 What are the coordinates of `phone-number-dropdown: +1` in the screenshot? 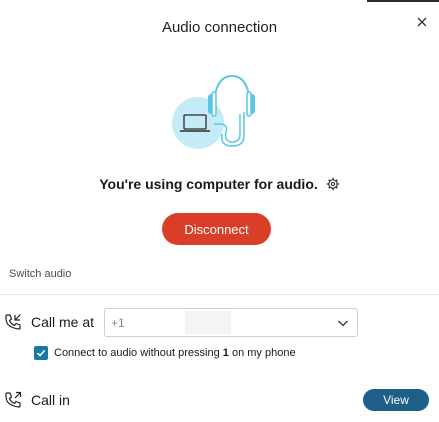 It's located at (231, 322).